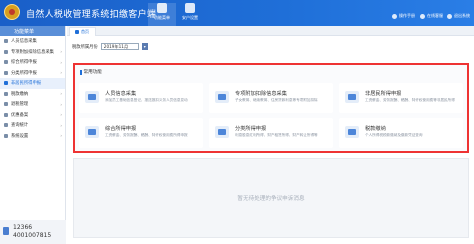  I want to click on tab-home-label: 首页, so click(85, 31).